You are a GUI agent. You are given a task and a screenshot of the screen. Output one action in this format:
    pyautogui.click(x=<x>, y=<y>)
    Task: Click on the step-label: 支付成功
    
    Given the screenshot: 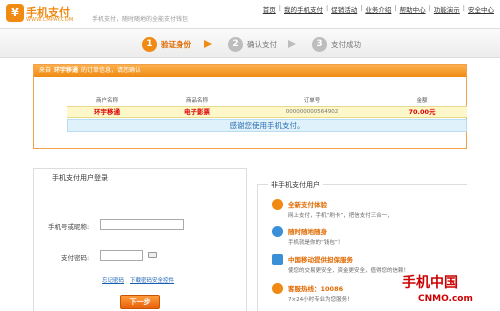 What is the action you would take?
    pyautogui.click(x=346, y=44)
    